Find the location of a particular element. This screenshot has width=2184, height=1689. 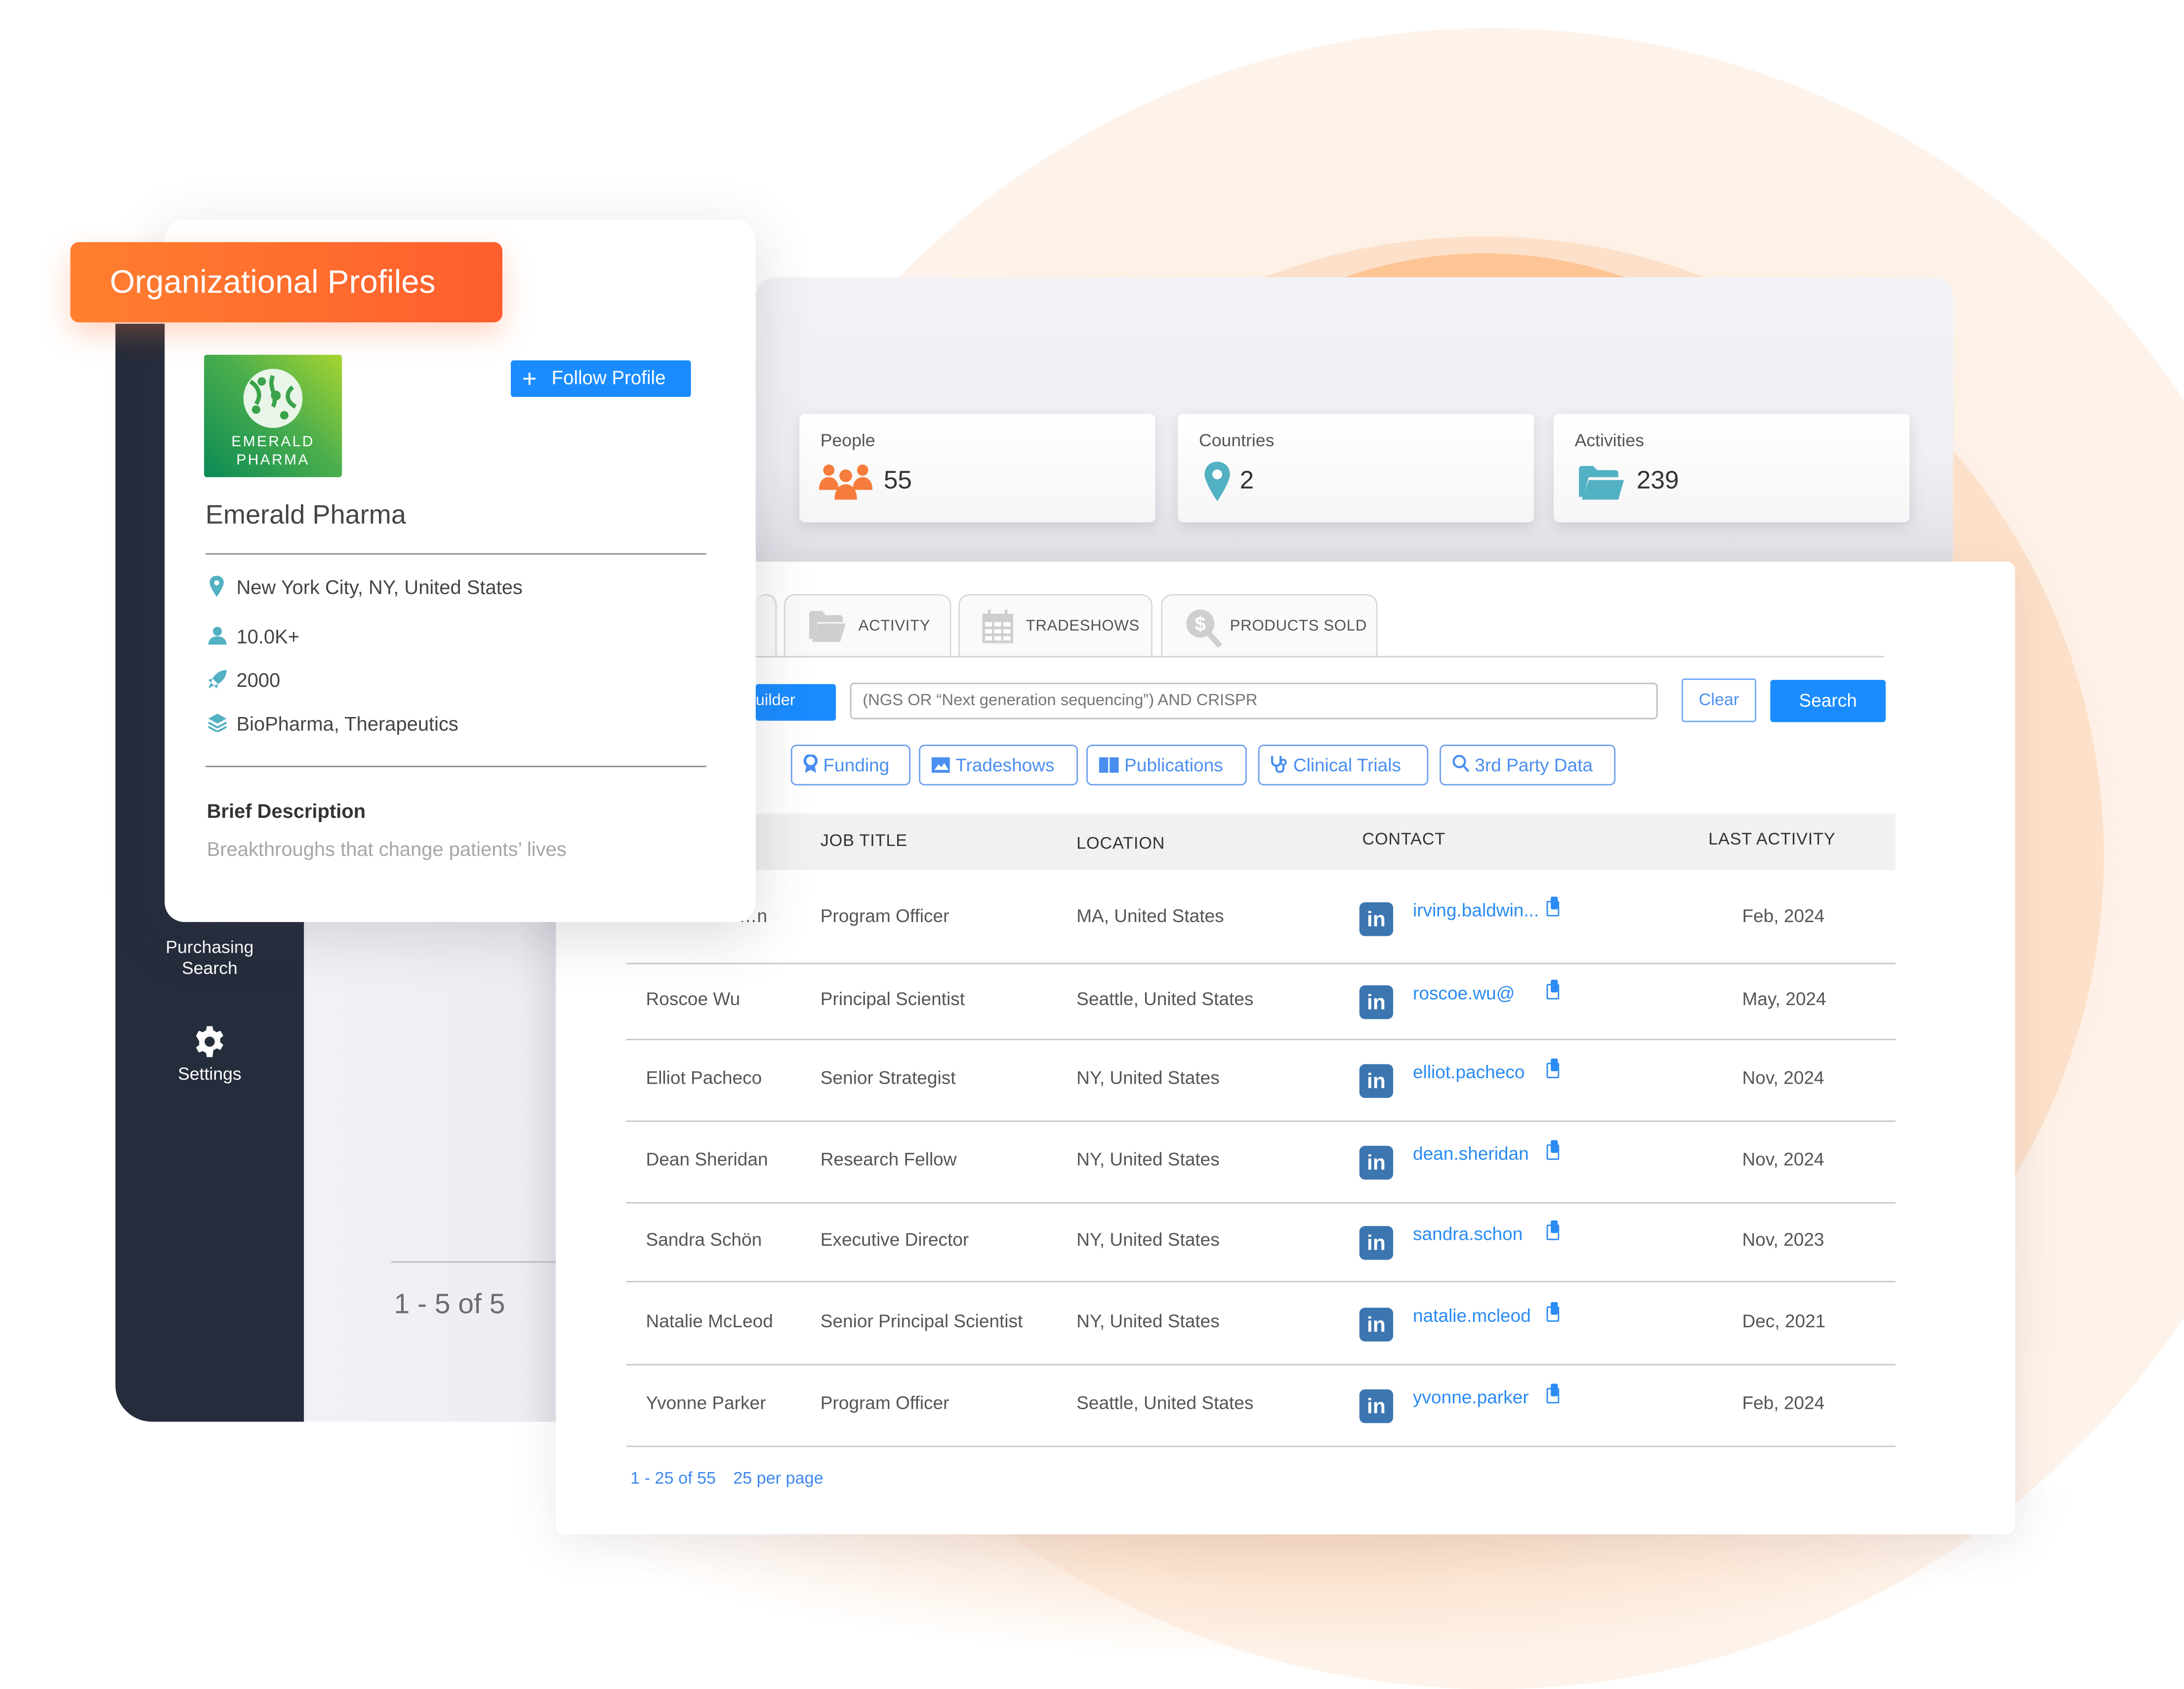

main-content-area is located at coordinates (438, 1168).